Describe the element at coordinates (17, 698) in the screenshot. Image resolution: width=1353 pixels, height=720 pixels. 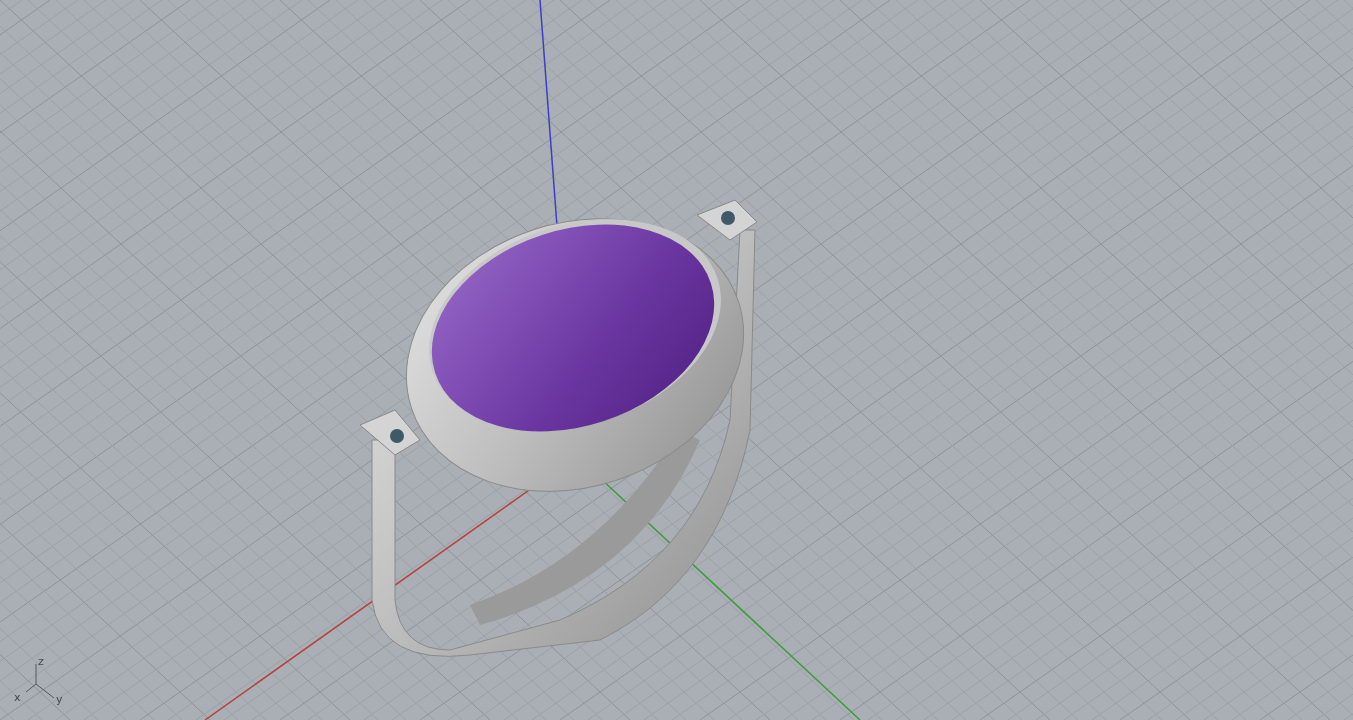
I see `axis-label: x` at that location.